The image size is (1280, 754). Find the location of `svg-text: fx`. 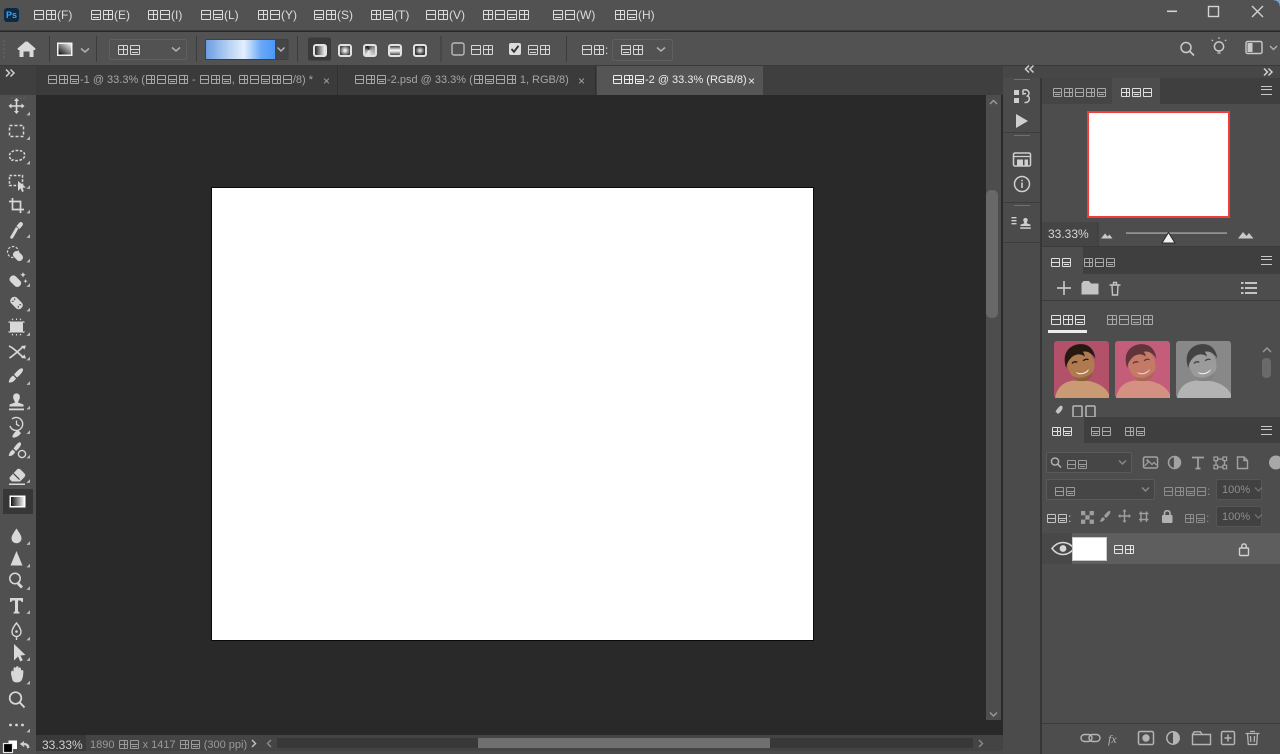

svg-text: fx is located at coordinates (1112, 739).